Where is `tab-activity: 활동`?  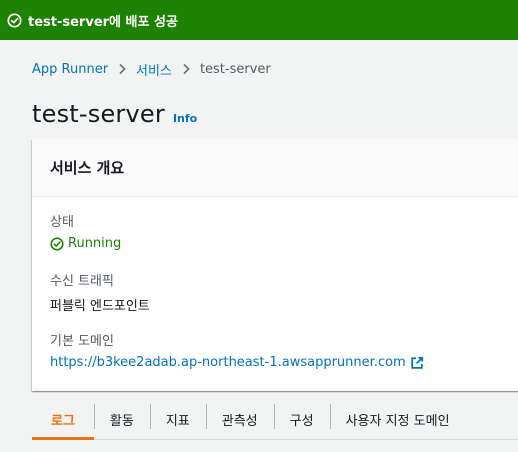
tab-activity: 활동 is located at coordinates (121, 419).